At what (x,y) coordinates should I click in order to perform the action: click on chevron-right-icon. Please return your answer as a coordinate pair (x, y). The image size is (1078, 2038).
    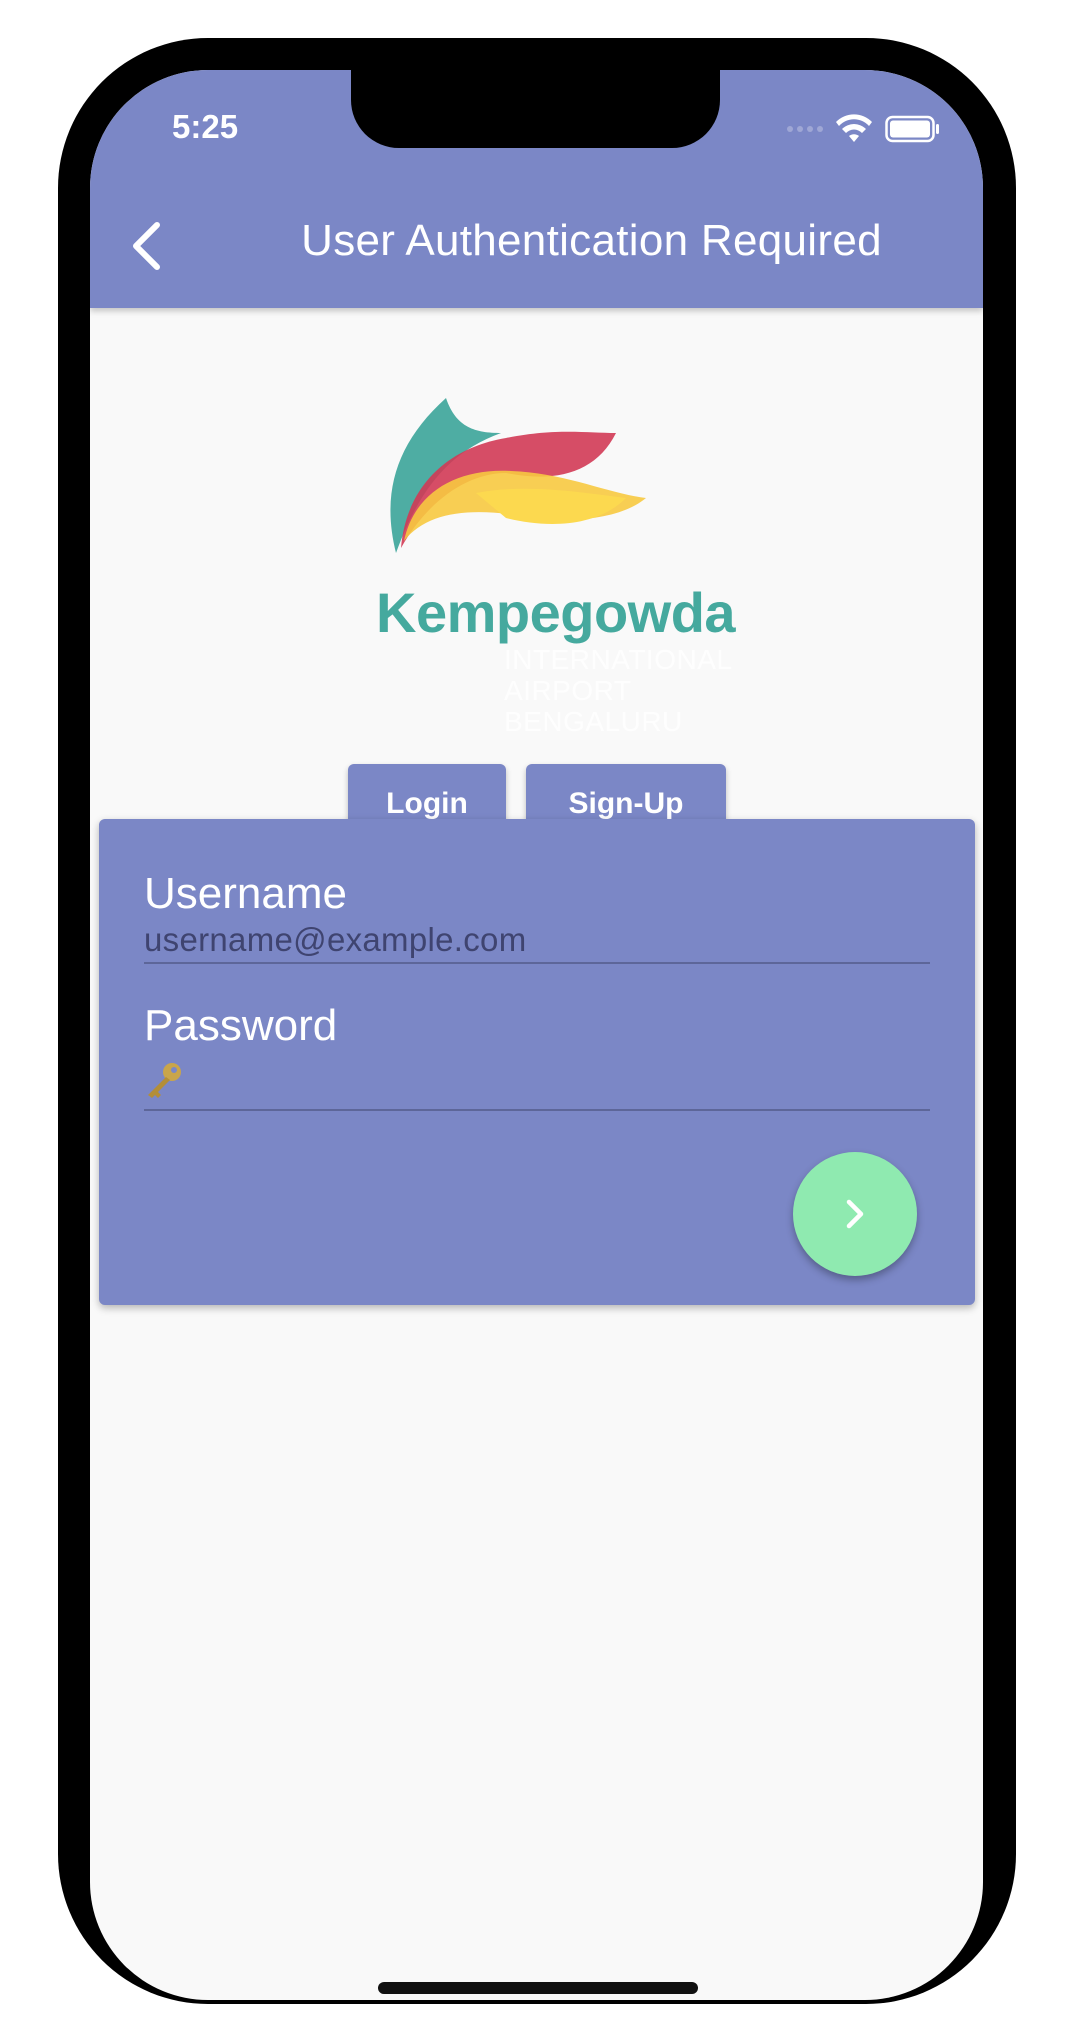
    Looking at the image, I should click on (855, 1214).